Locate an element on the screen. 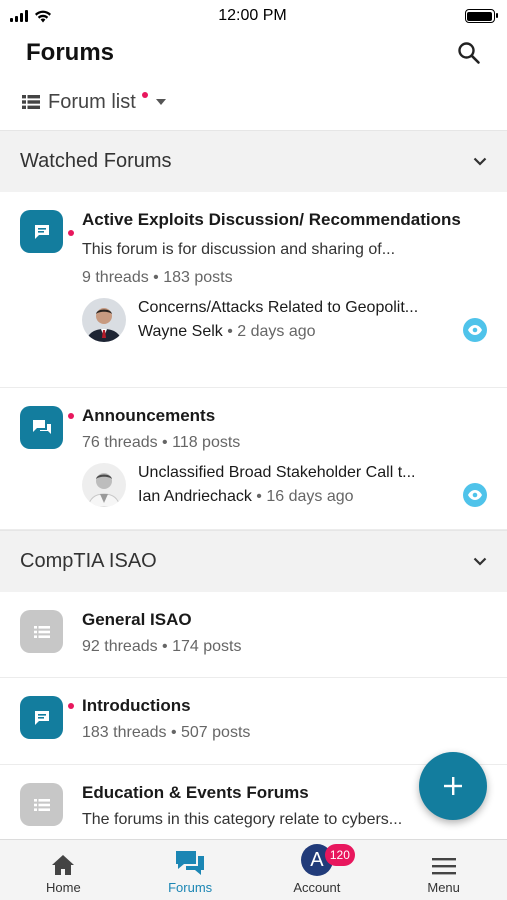 The image size is (507, 900). nav-forums: Forums is located at coordinates (190, 870).